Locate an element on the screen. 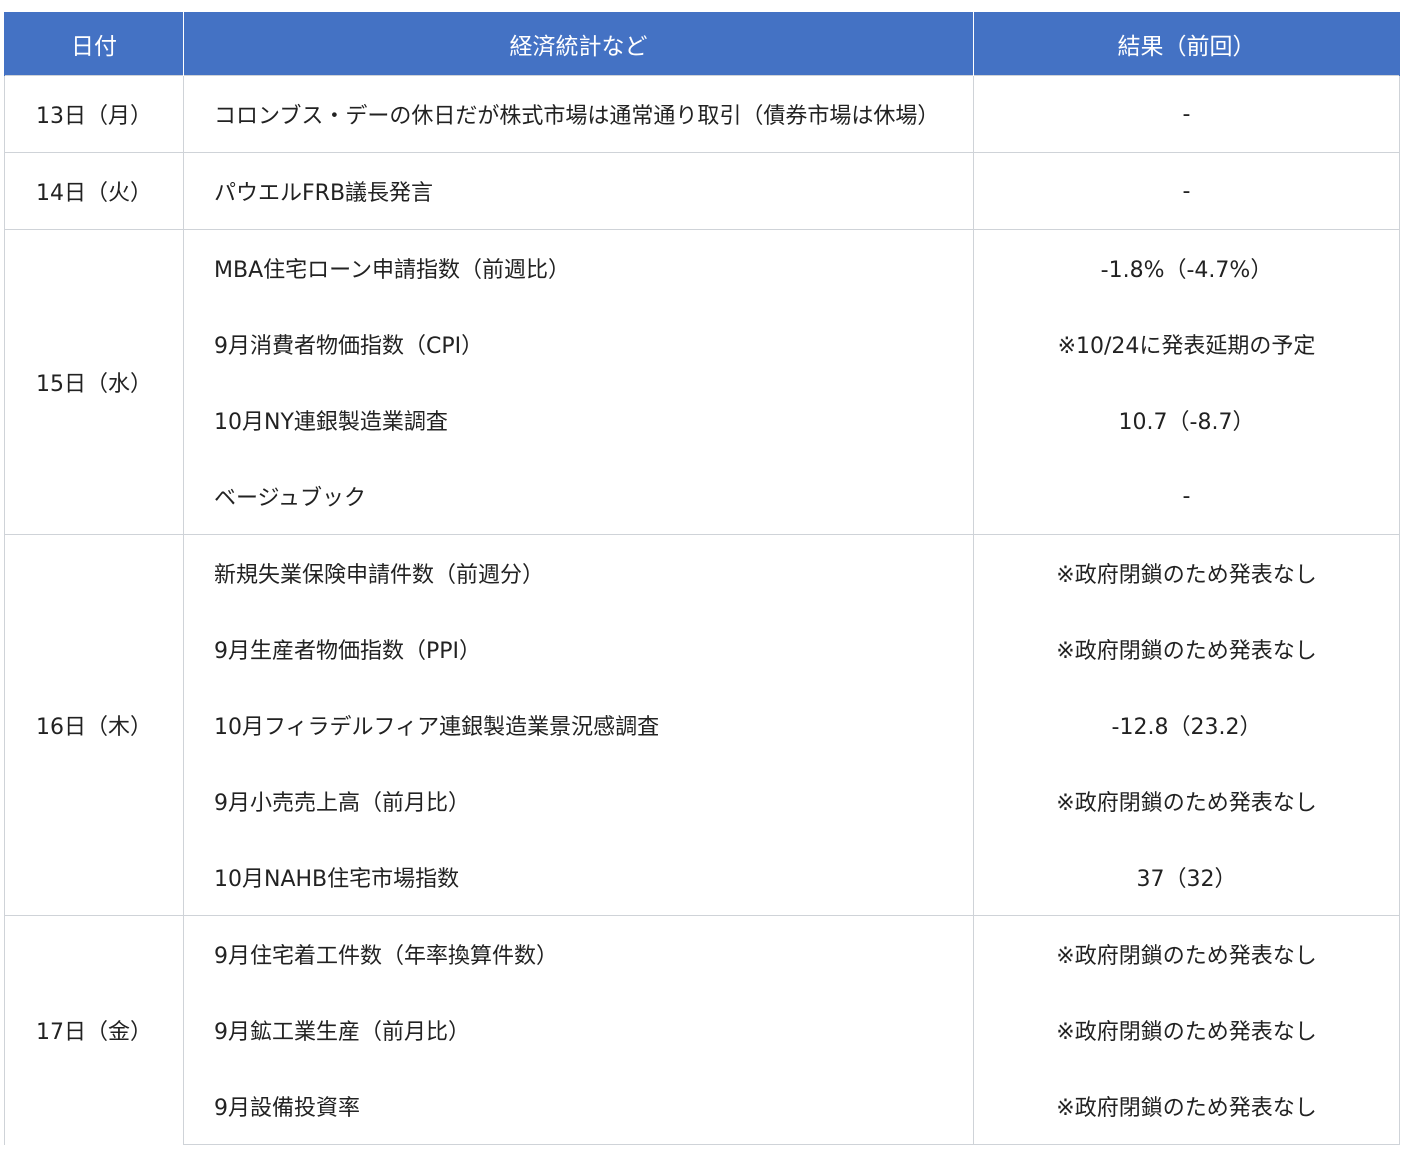  event-cell: 新規失業保険申請件数（前週分） is located at coordinates (578, 572).